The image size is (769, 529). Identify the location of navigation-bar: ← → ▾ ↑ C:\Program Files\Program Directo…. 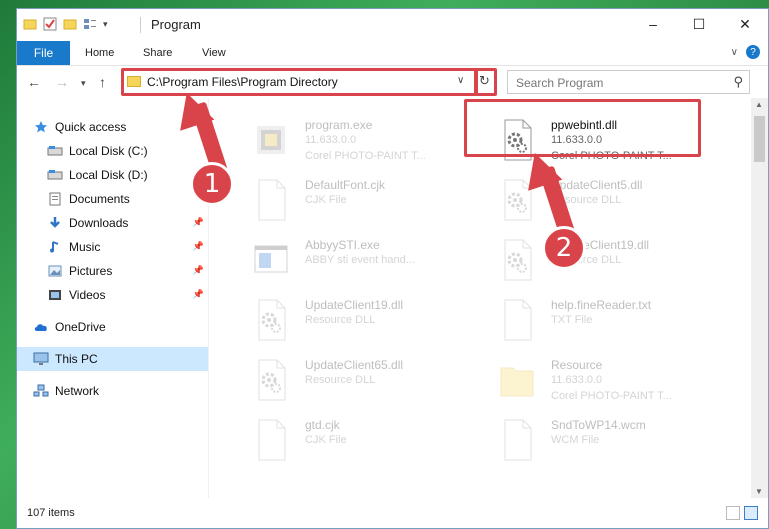
(392, 82).